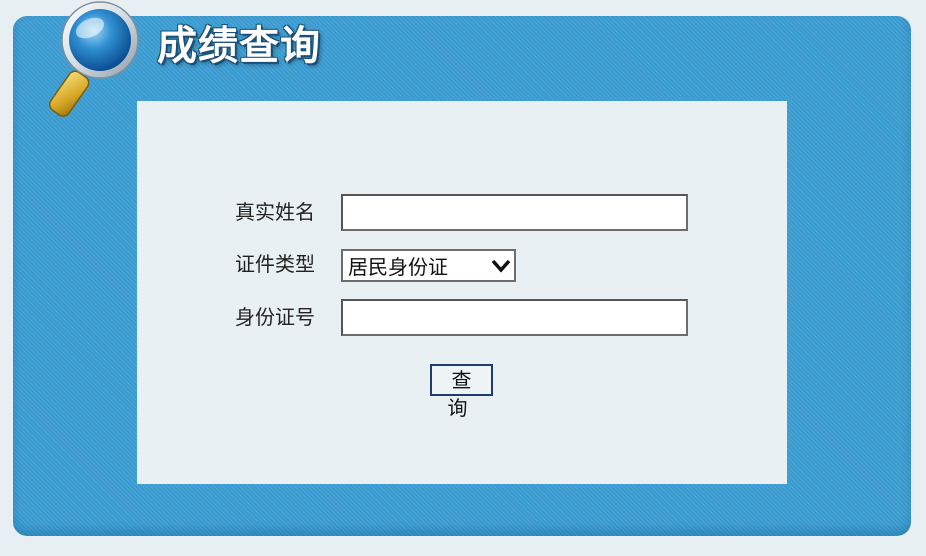 This screenshot has width=926, height=556. Describe the element at coordinates (501, 266) in the screenshot. I see `chevron-down-icon` at that location.